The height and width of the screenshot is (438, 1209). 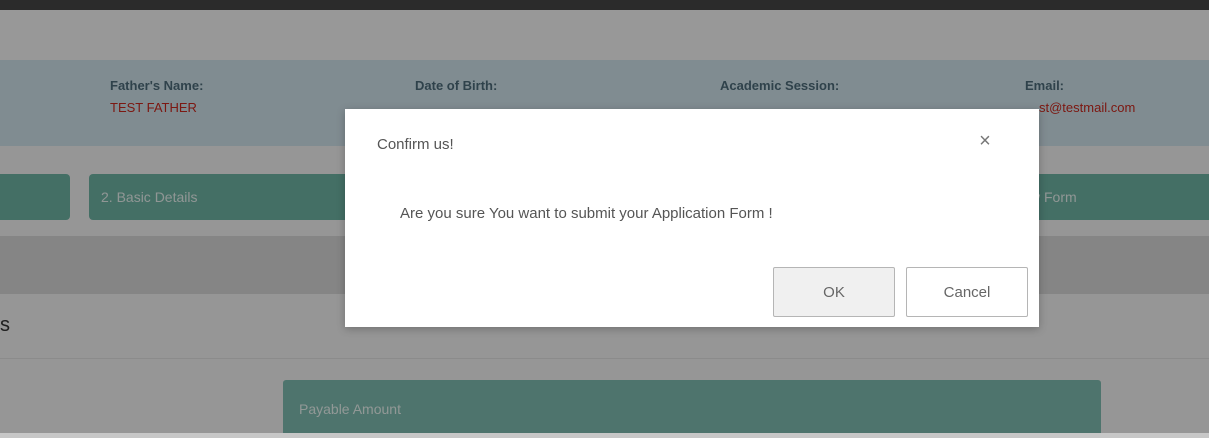 What do you see at coordinates (967, 292) in the screenshot?
I see `cancel-button: Cancel` at bounding box center [967, 292].